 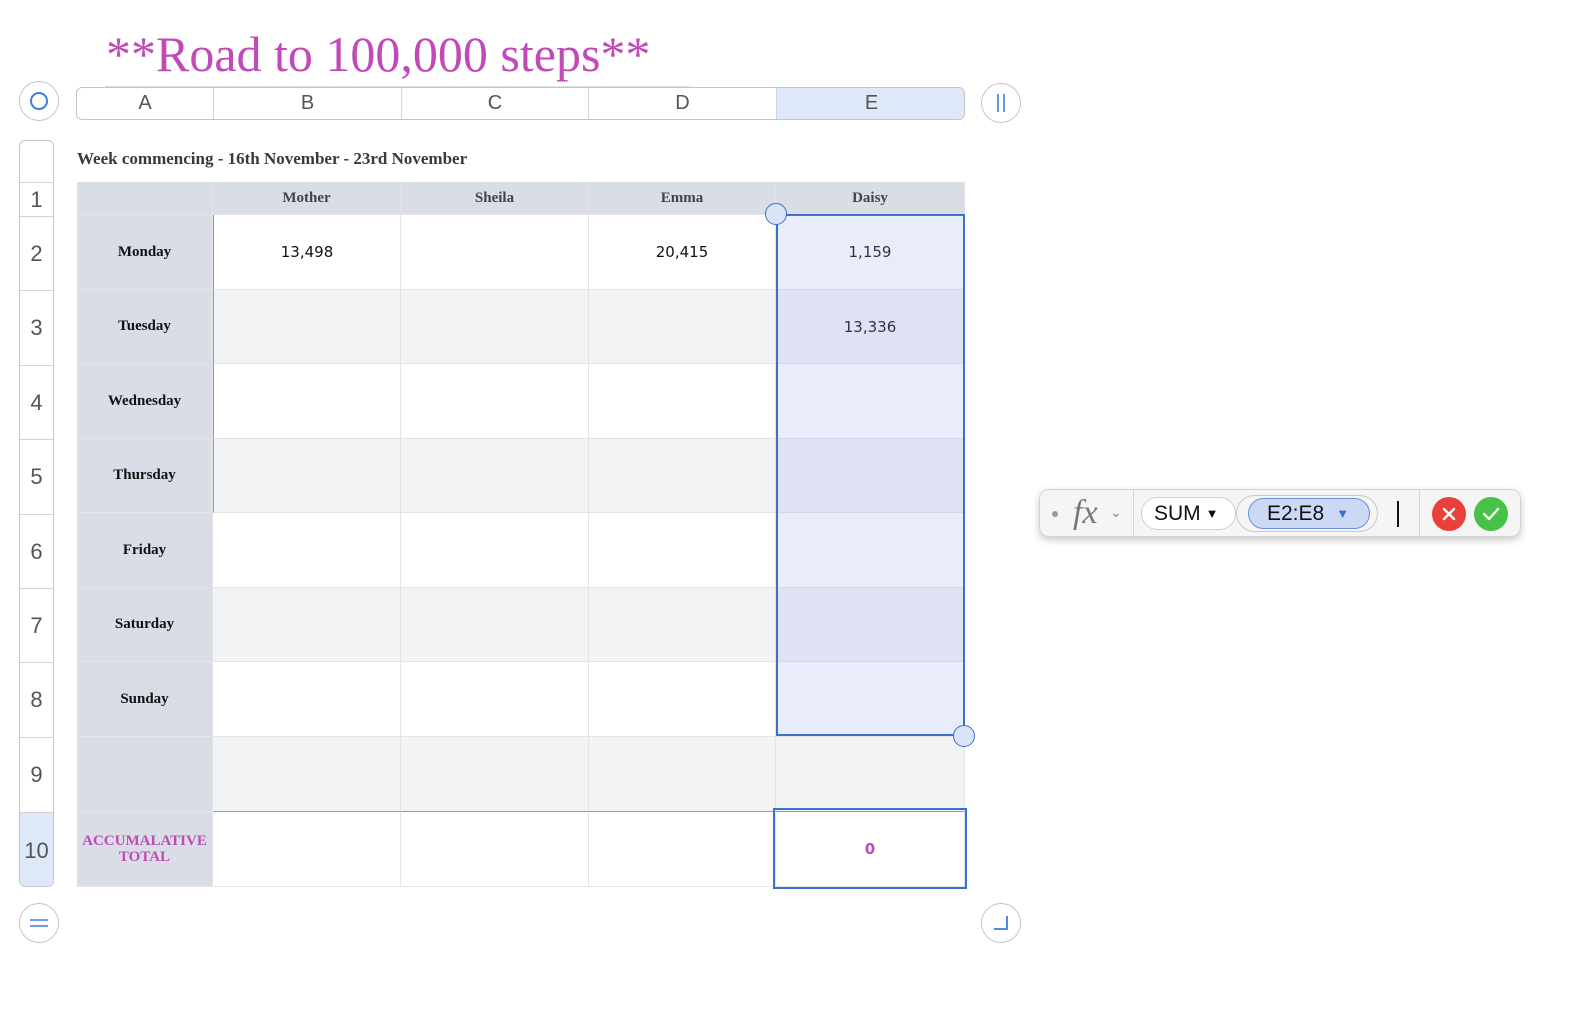 What do you see at coordinates (1085, 513) in the screenshot?
I see `fx-icon: fx` at bounding box center [1085, 513].